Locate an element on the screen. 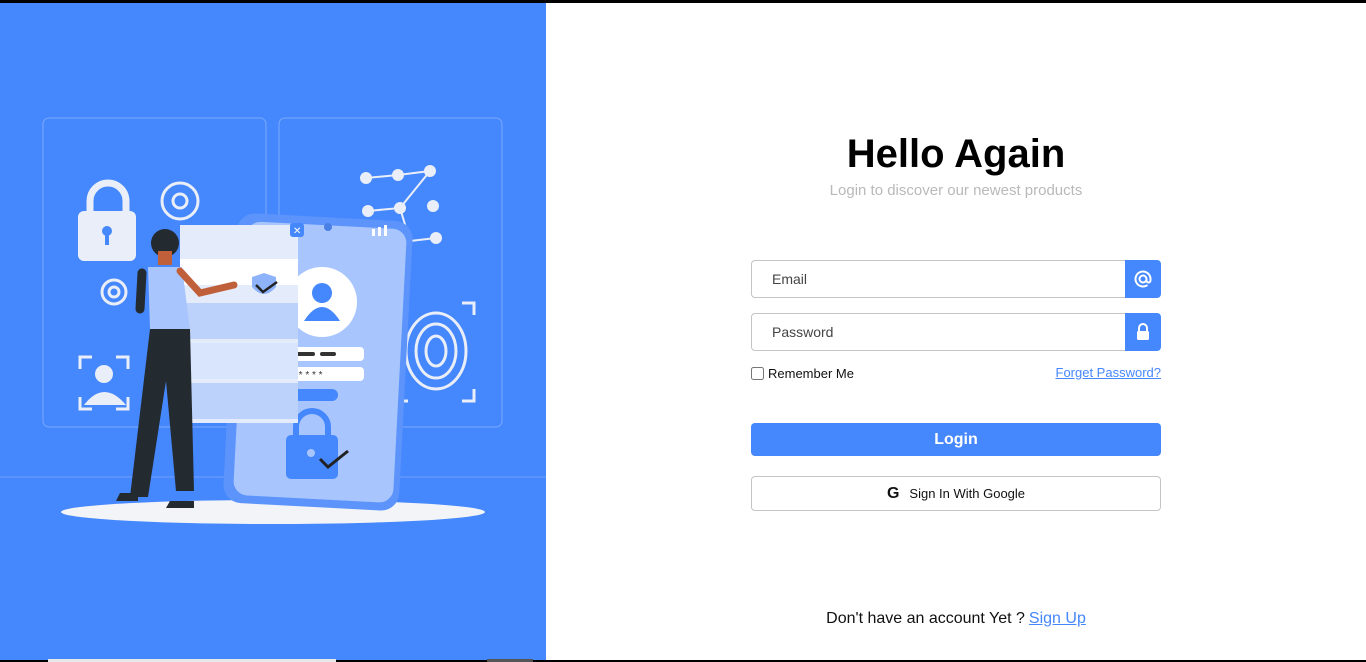 The height and width of the screenshot is (662, 1366). remember-checkbox is located at coordinates (757, 373).